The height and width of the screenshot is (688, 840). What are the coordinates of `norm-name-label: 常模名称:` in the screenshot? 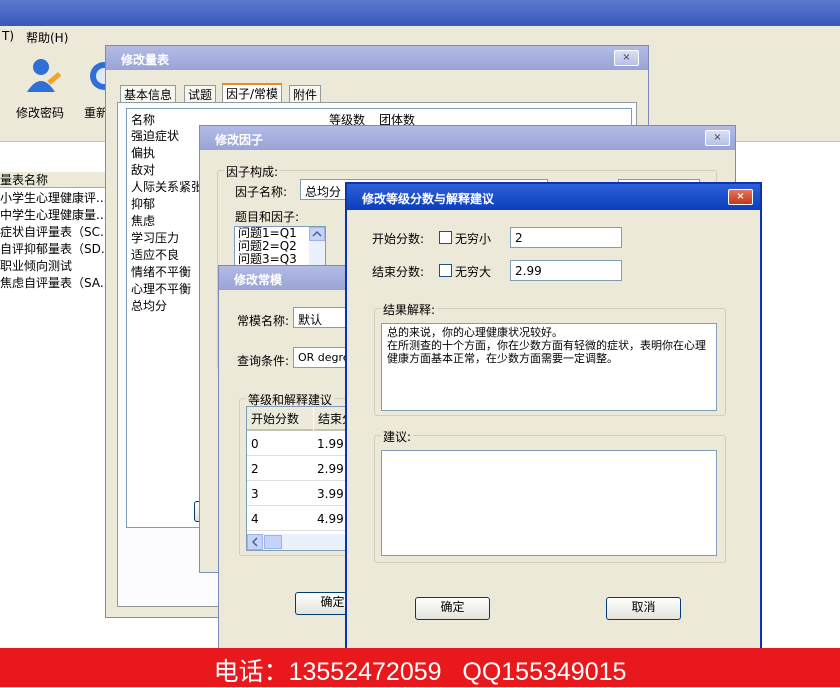 It's located at (263, 321).